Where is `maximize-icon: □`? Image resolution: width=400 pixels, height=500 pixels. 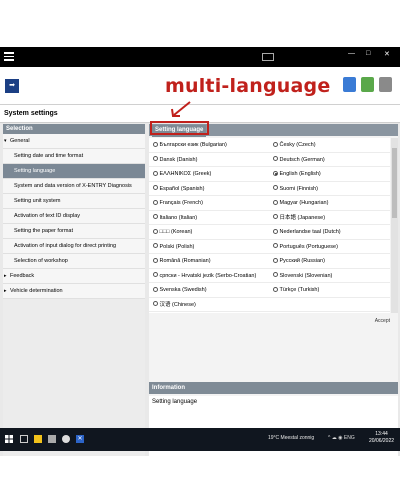 maximize-icon: □ is located at coordinates (368, 53).